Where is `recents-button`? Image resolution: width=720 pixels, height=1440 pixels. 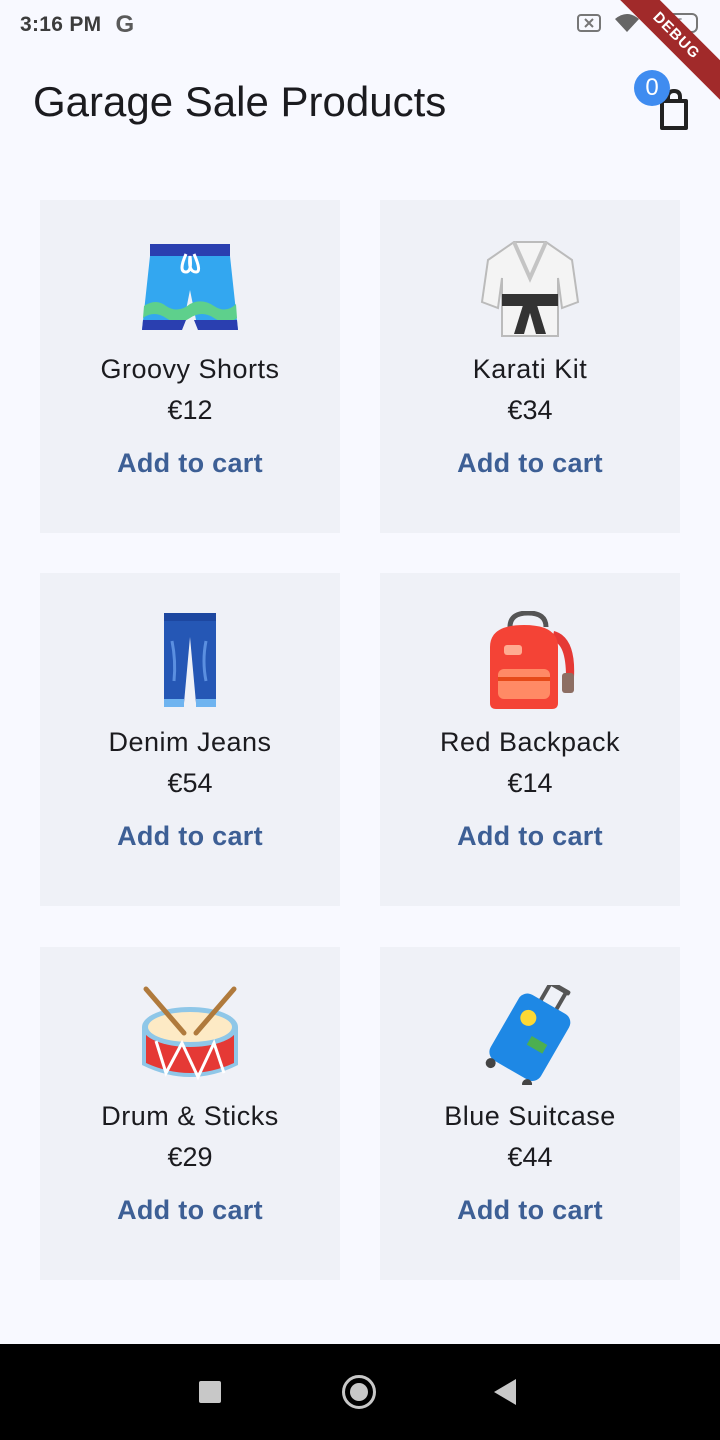
recents-button is located at coordinates (210, 1392).